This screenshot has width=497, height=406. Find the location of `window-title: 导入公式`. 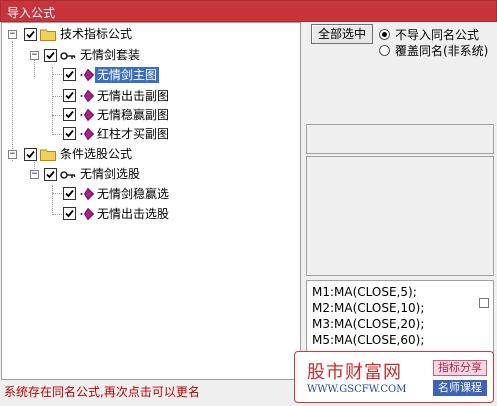

window-title: 导入公式 is located at coordinates (31, 13).